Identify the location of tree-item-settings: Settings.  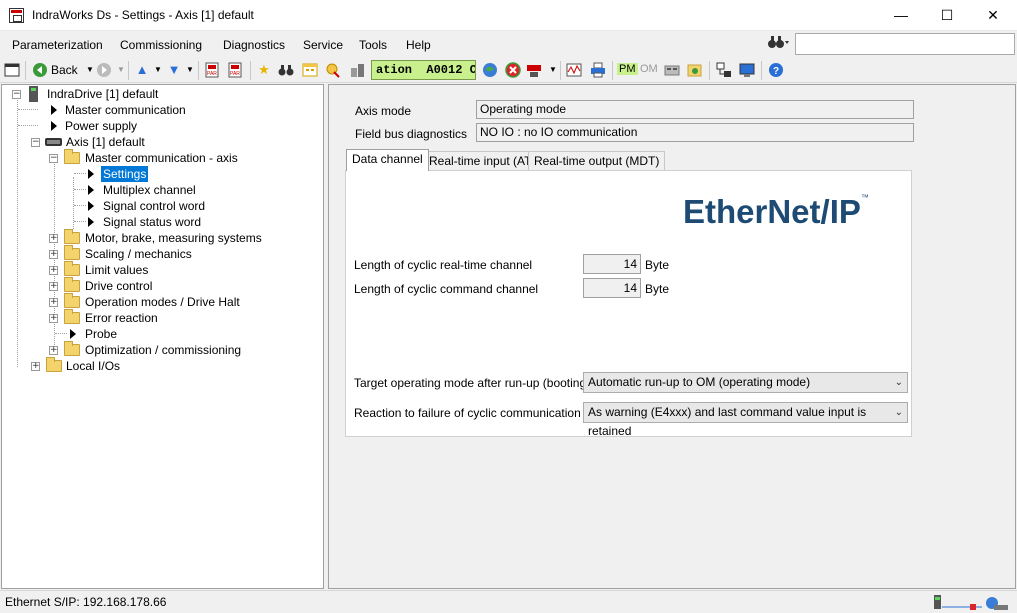
(162, 174).